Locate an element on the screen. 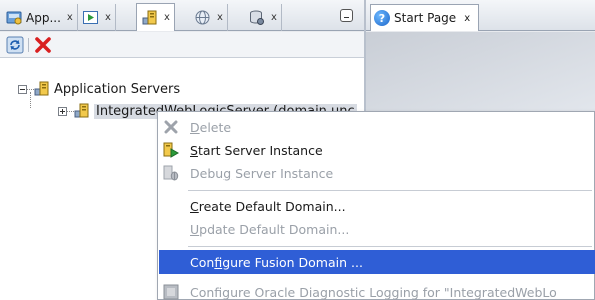  minimize-button is located at coordinates (346, 15).